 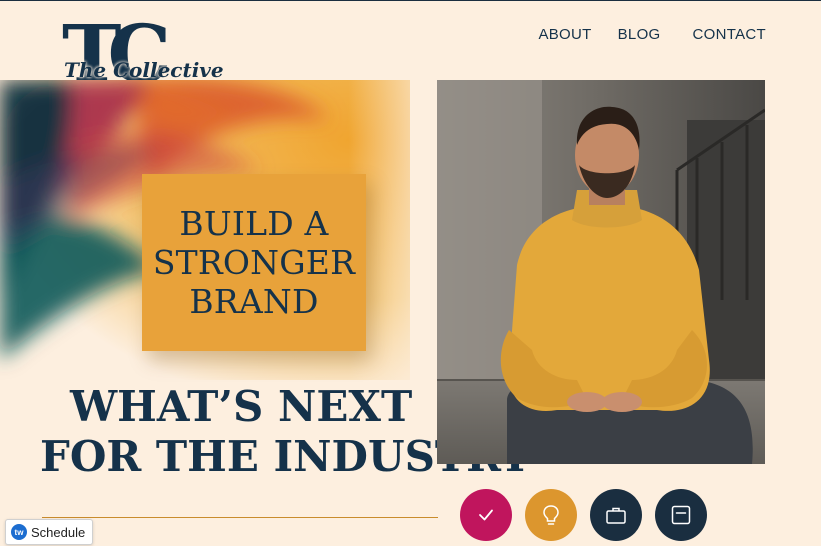 I want to click on nav-contact-link: CONTACT, so click(x=729, y=34).